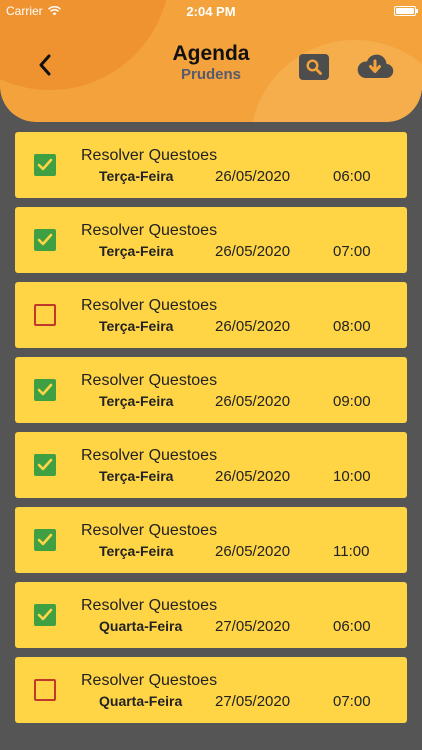 This screenshot has height=750, width=422. I want to click on search-icon, so click(314, 67).